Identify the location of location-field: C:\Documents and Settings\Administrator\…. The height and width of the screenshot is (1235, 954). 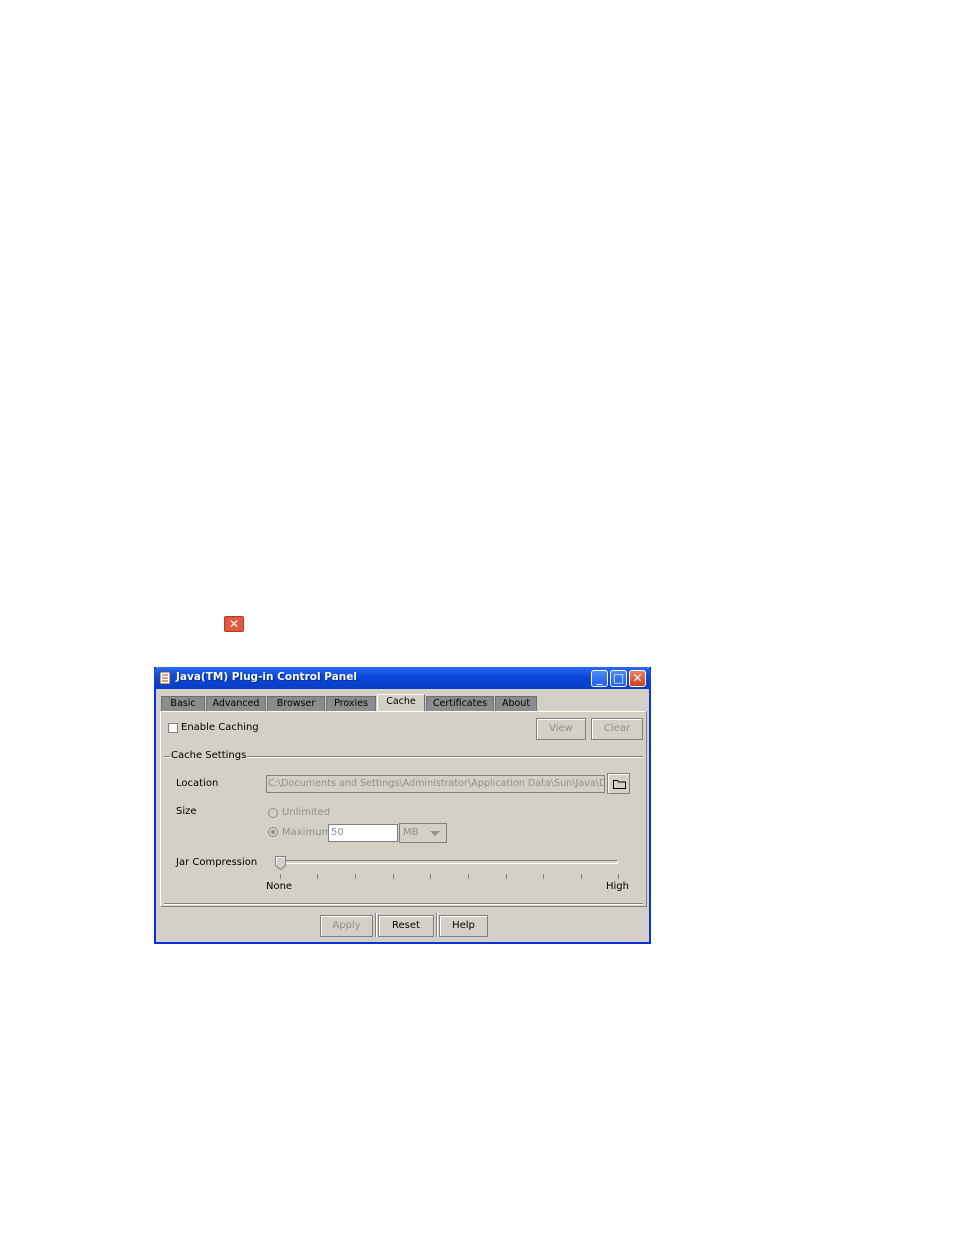
(435, 784).